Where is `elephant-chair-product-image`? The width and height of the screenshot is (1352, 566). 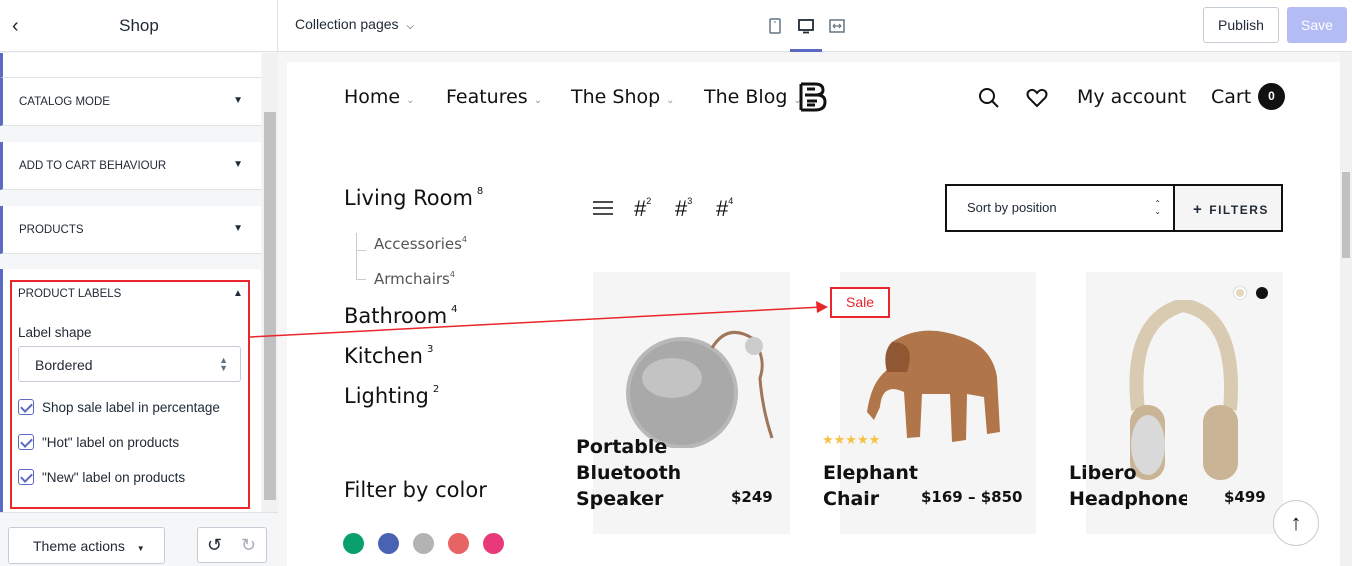 elephant-chair-product-image is located at coordinates (937, 384).